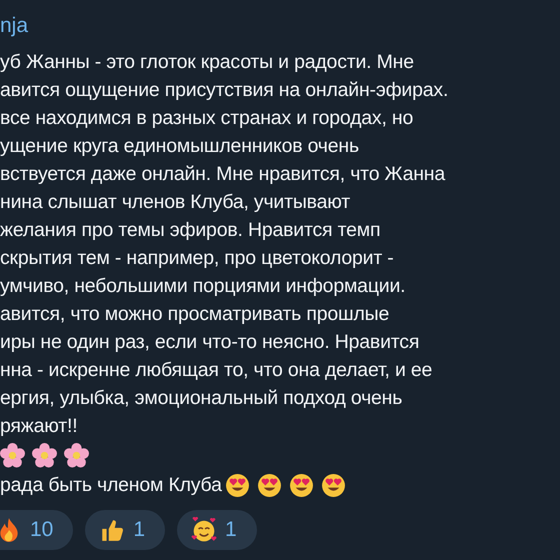  I want to click on message-text: нина слышат членов Клуба, учитывают, so click(175, 202).